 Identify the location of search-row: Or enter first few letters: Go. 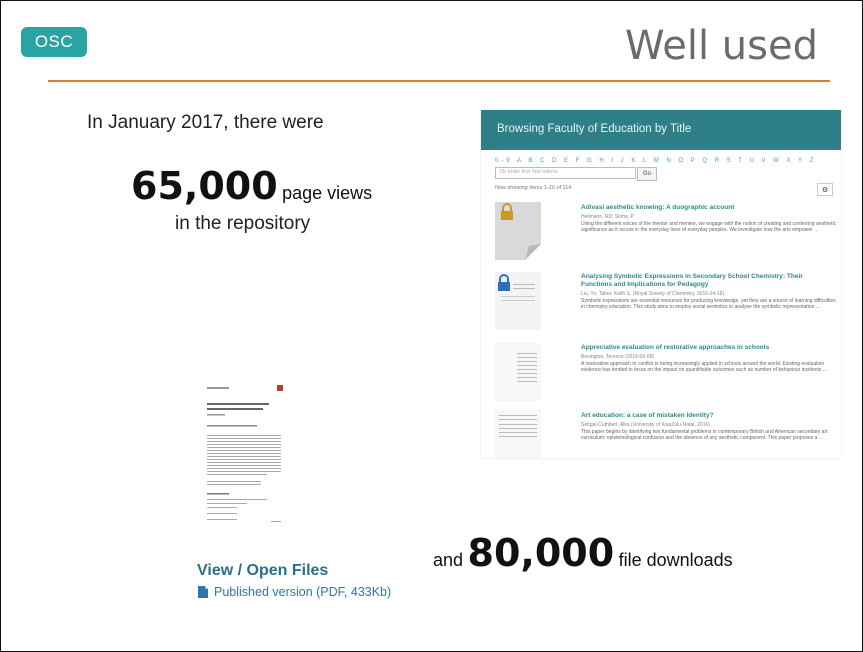
(668, 174).